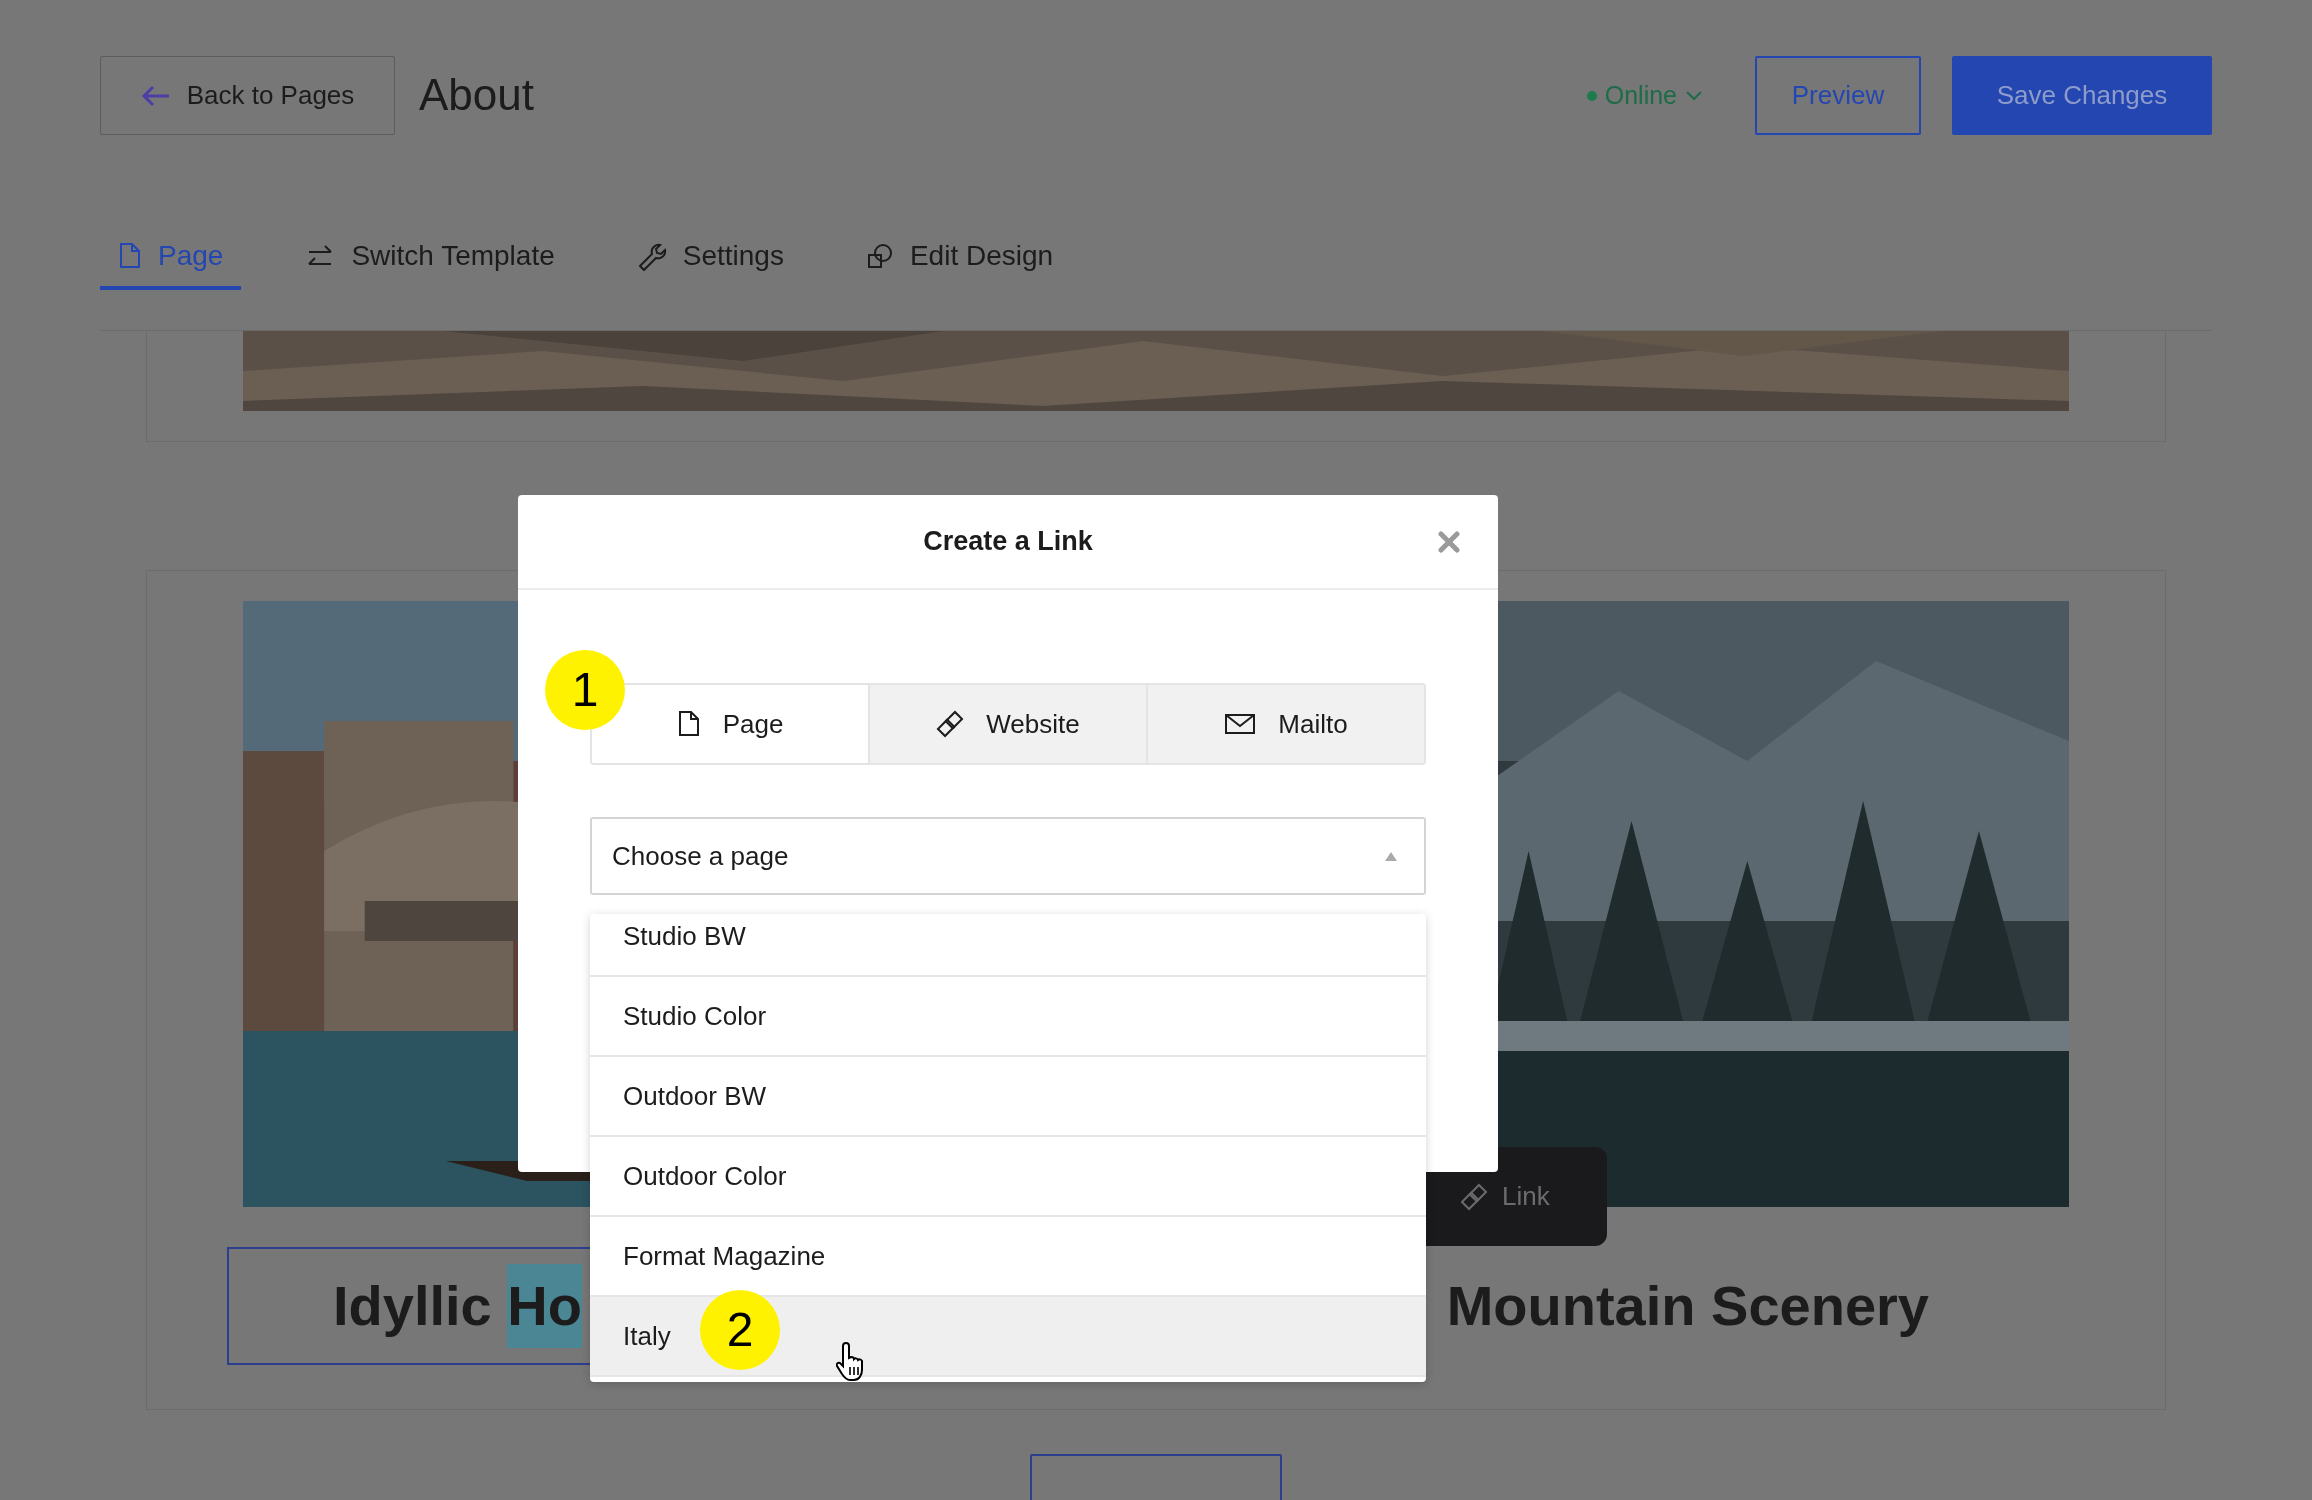 This screenshot has width=2312, height=1500. What do you see at coordinates (1286, 724) in the screenshot?
I see `segment-tab: Mailto` at bounding box center [1286, 724].